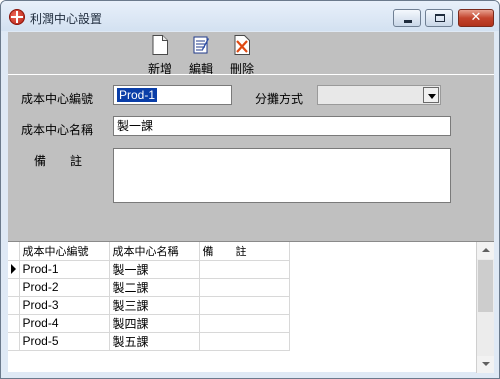  What do you see at coordinates (172, 95) in the screenshot?
I see `code-input: Prod-1` at bounding box center [172, 95].